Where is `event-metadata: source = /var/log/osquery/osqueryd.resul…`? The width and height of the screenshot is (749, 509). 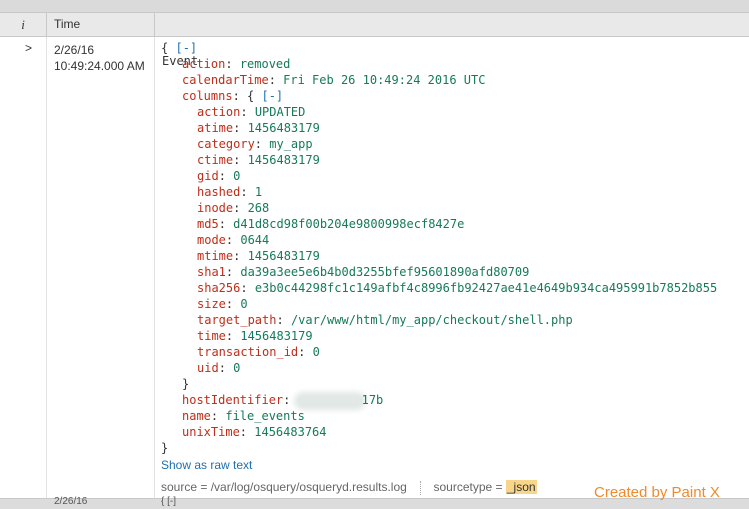 event-metadata: source = /var/log/osquery/osqueryd.resul… is located at coordinates (349, 487).